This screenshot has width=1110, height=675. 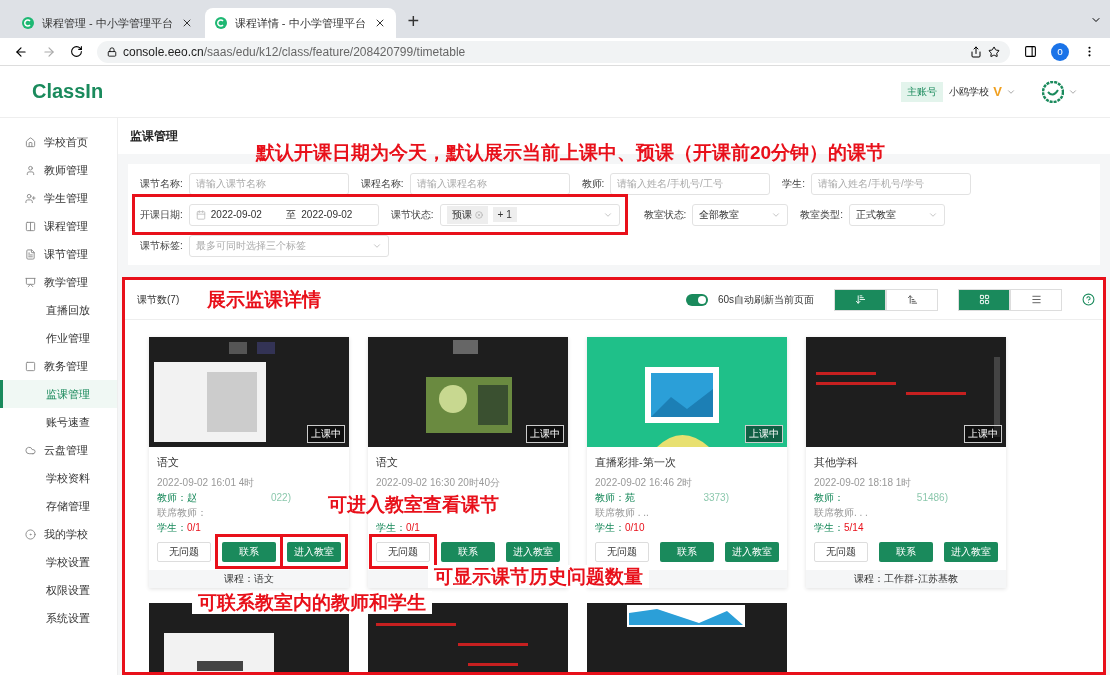 I want to click on lesson-time: 2022-09-02 18:18 1时, so click(x=863, y=482).